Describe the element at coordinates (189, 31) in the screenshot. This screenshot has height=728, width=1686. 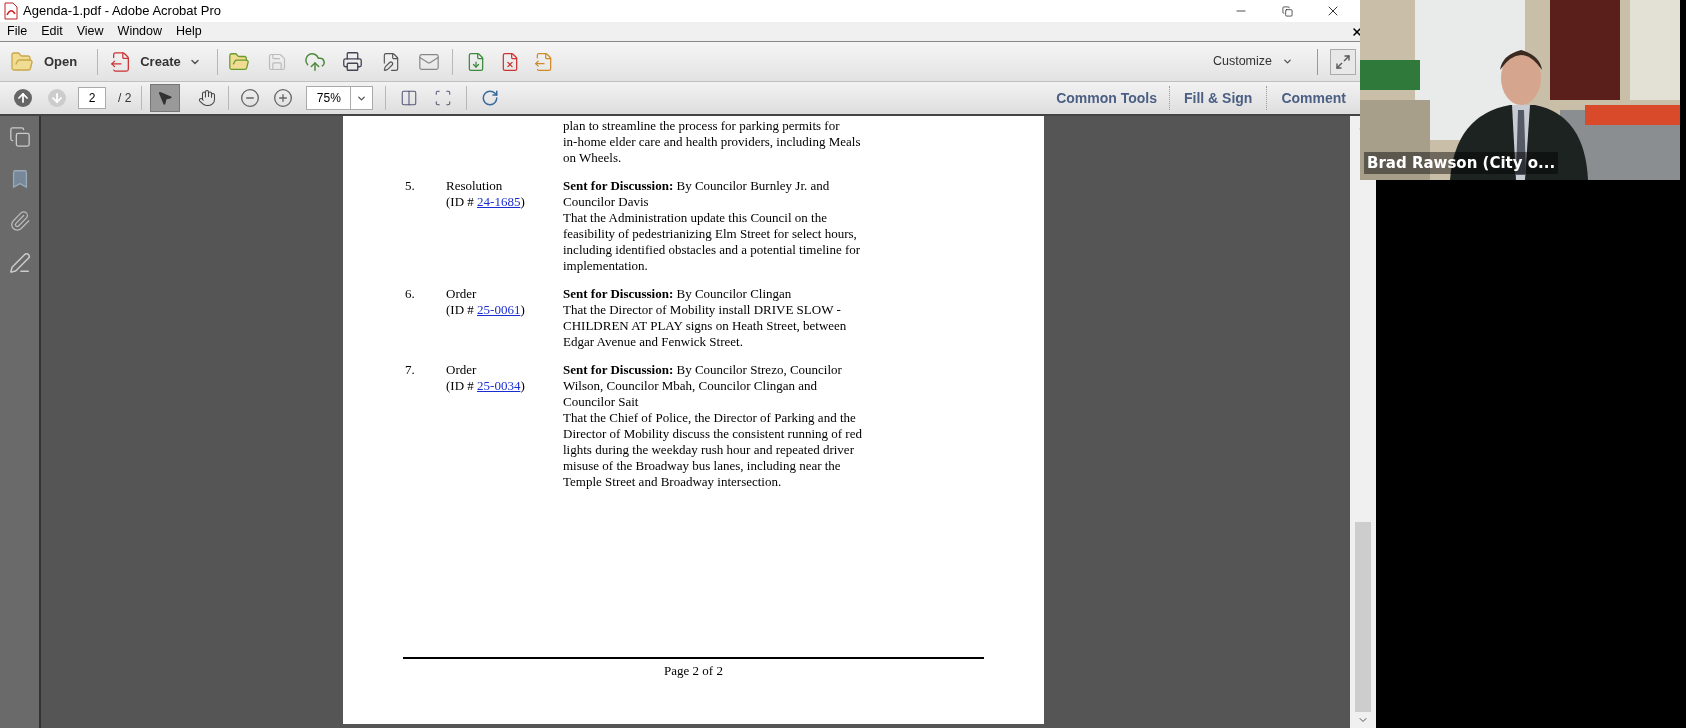
I see `menu-item: Help` at that location.